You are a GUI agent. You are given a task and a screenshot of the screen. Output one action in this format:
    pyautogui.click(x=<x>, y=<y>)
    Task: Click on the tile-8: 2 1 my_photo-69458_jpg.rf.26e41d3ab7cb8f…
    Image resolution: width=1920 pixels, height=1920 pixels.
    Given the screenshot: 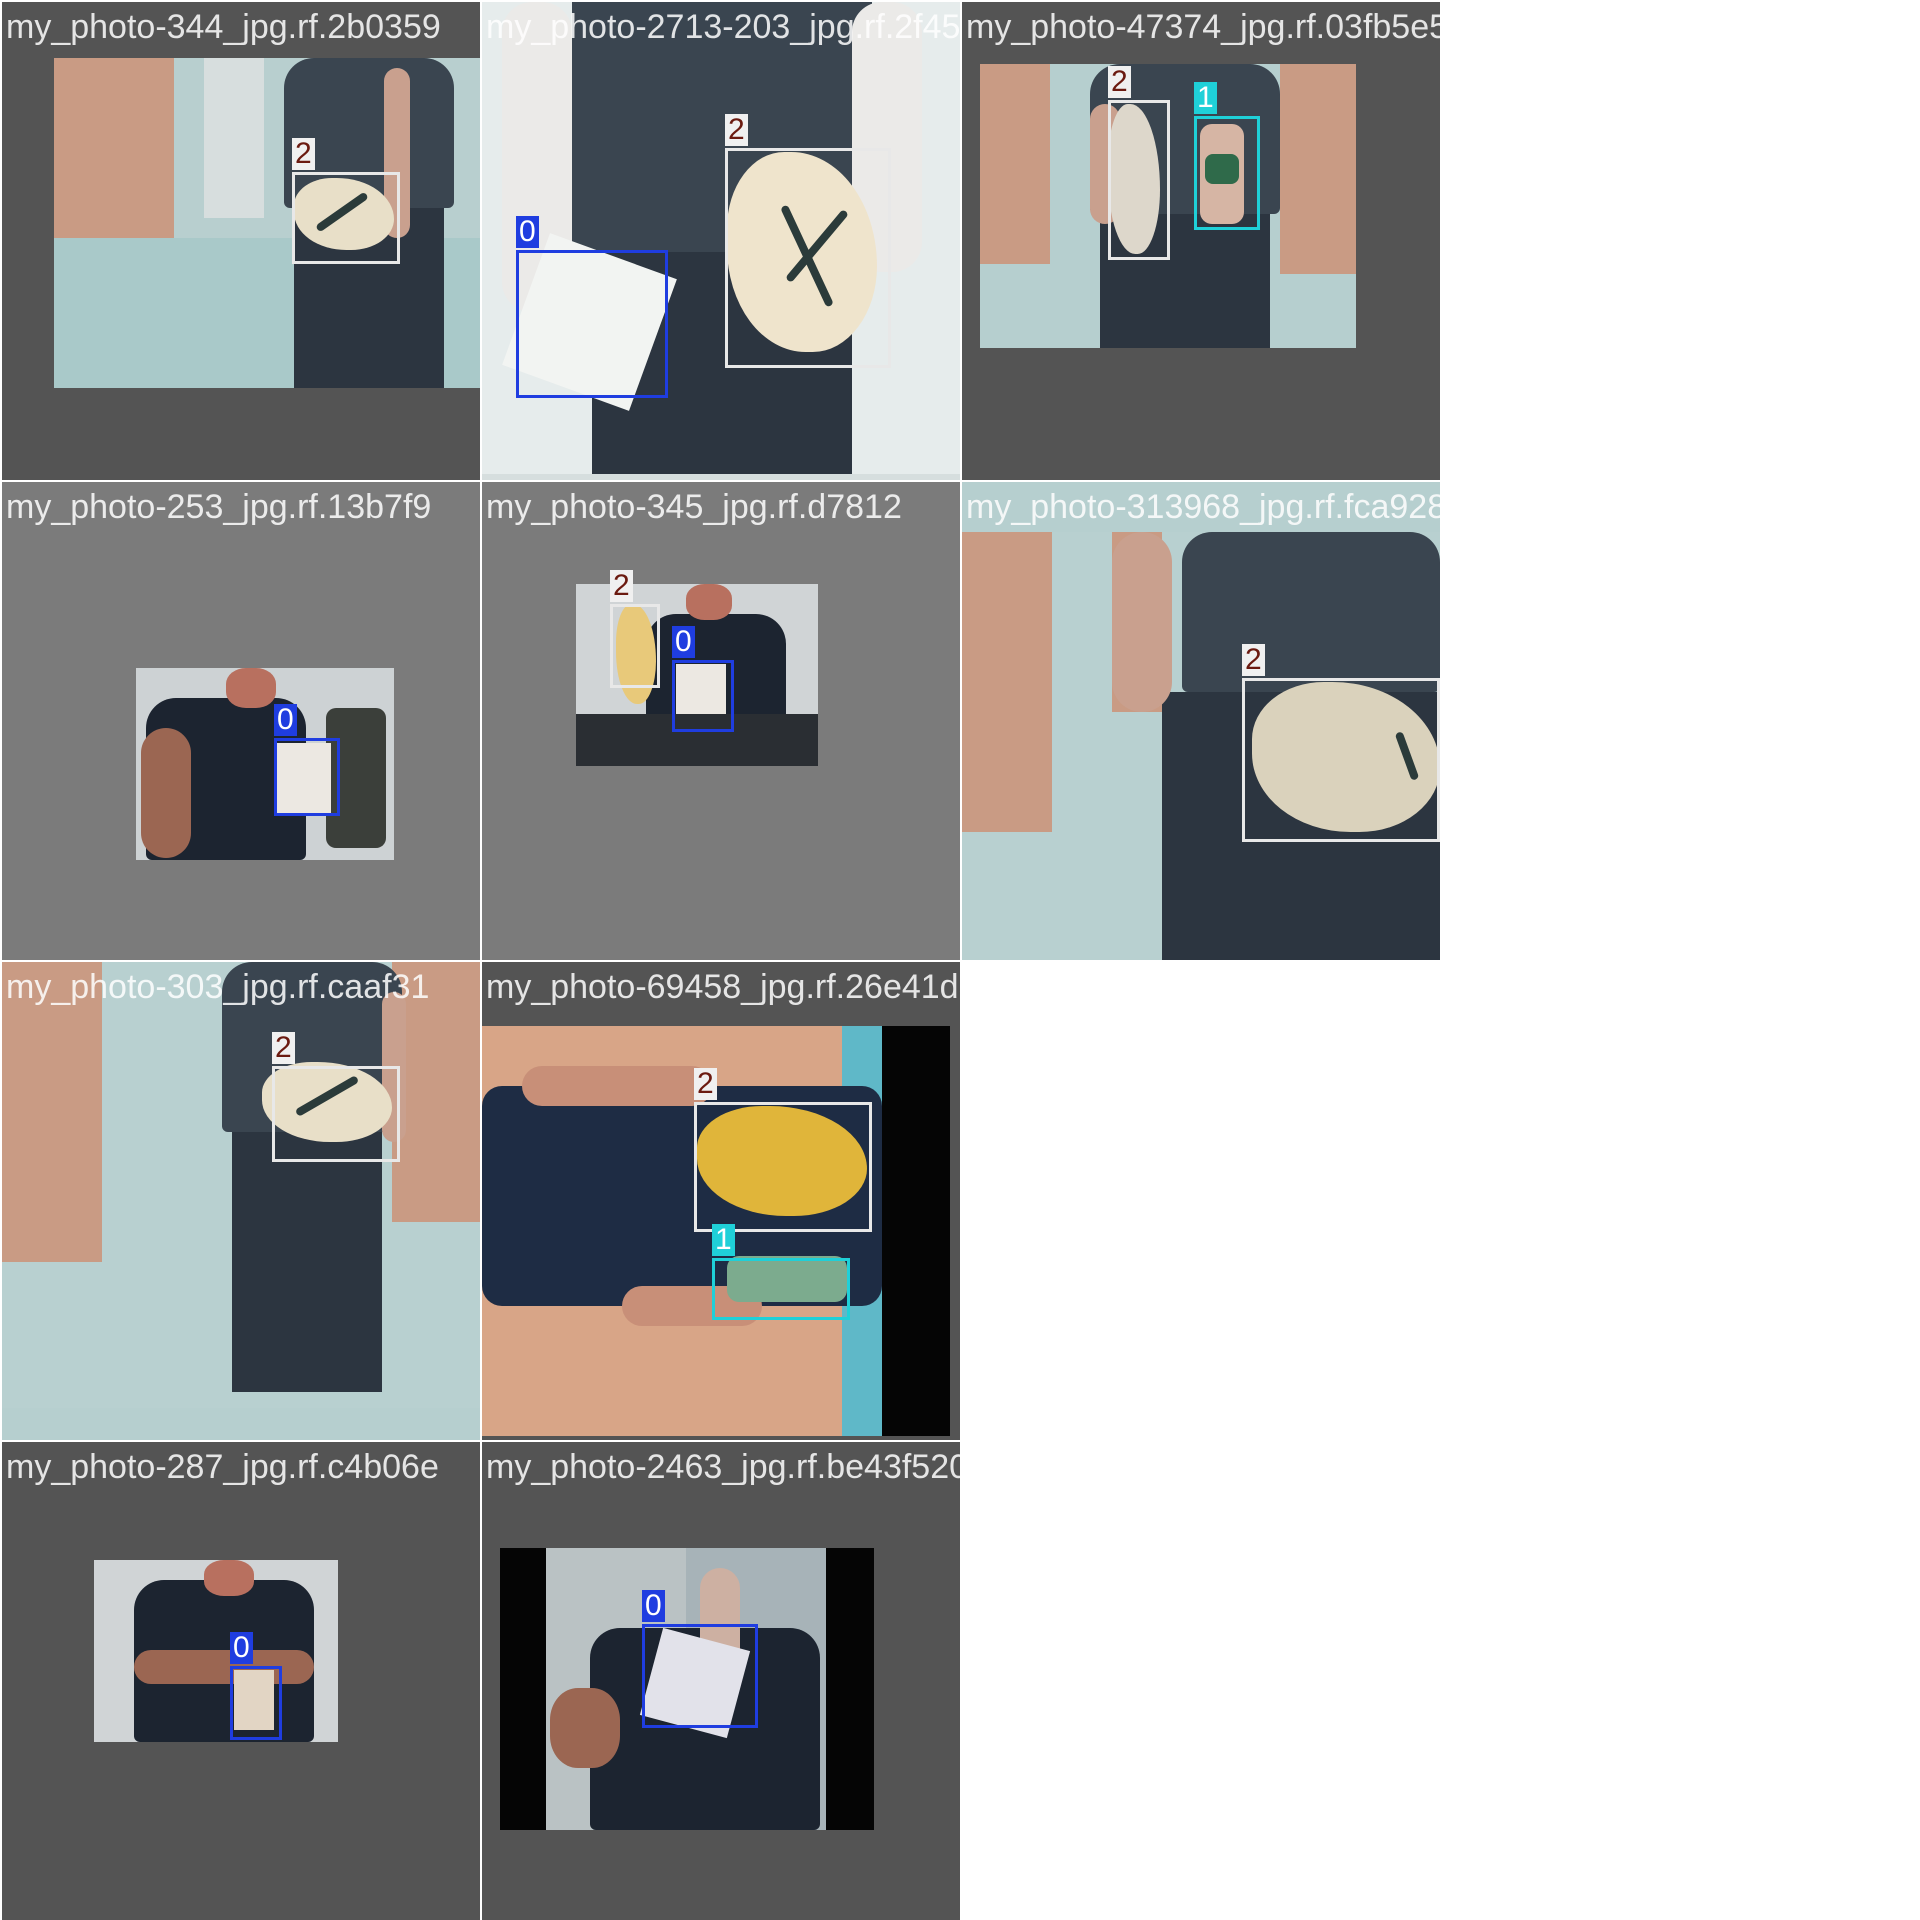 What is the action you would take?
    pyautogui.click(x=721, y=1201)
    